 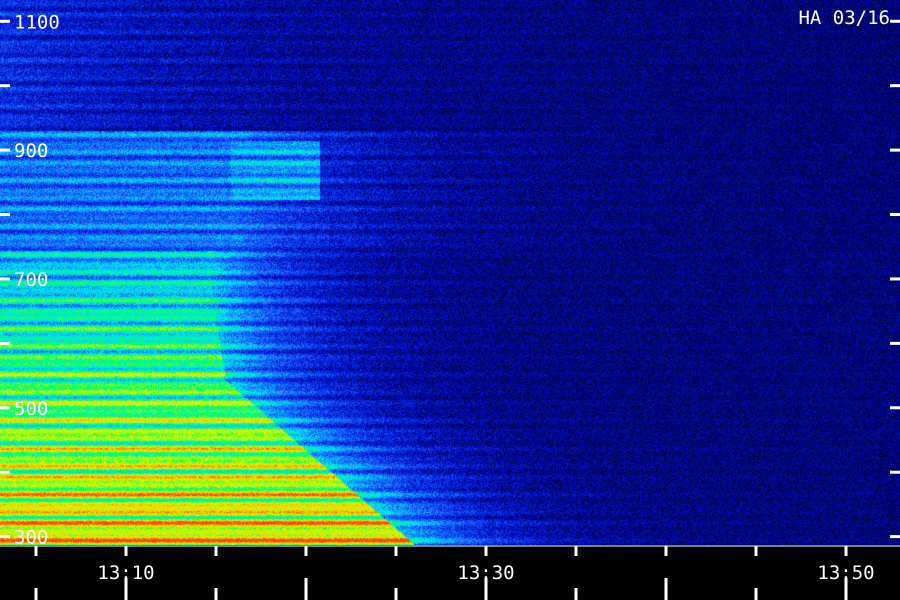 I want to click on y-tick-label-900: 900, so click(x=31, y=151).